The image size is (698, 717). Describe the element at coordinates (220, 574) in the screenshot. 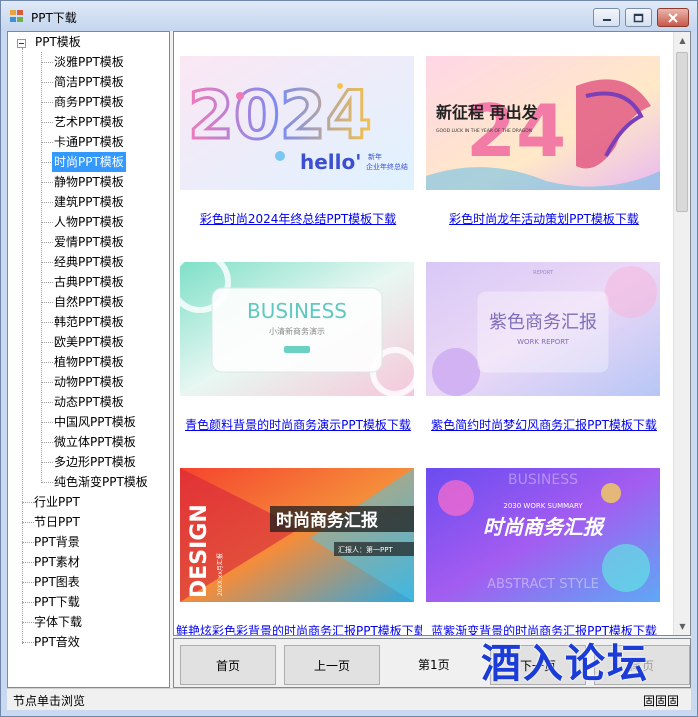

I see `thumb-text: 20XX.xx月汇报` at that location.